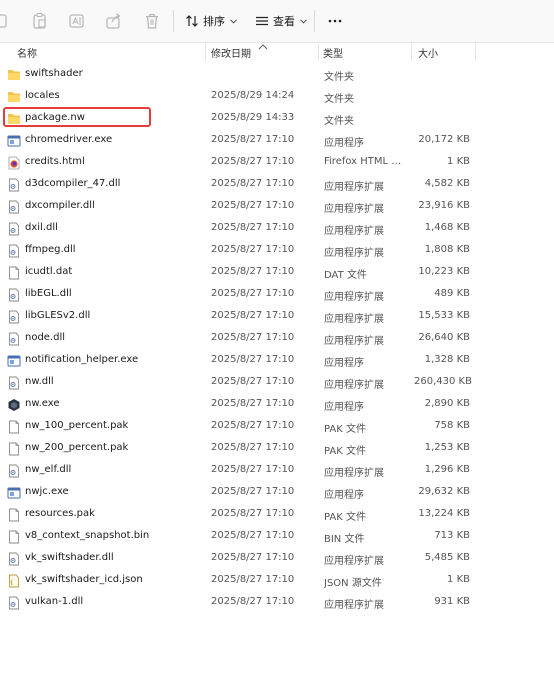  What do you see at coordinates (77, 21) in the screenshot?
I see `rename-icon` at bounding box center [77, 21].